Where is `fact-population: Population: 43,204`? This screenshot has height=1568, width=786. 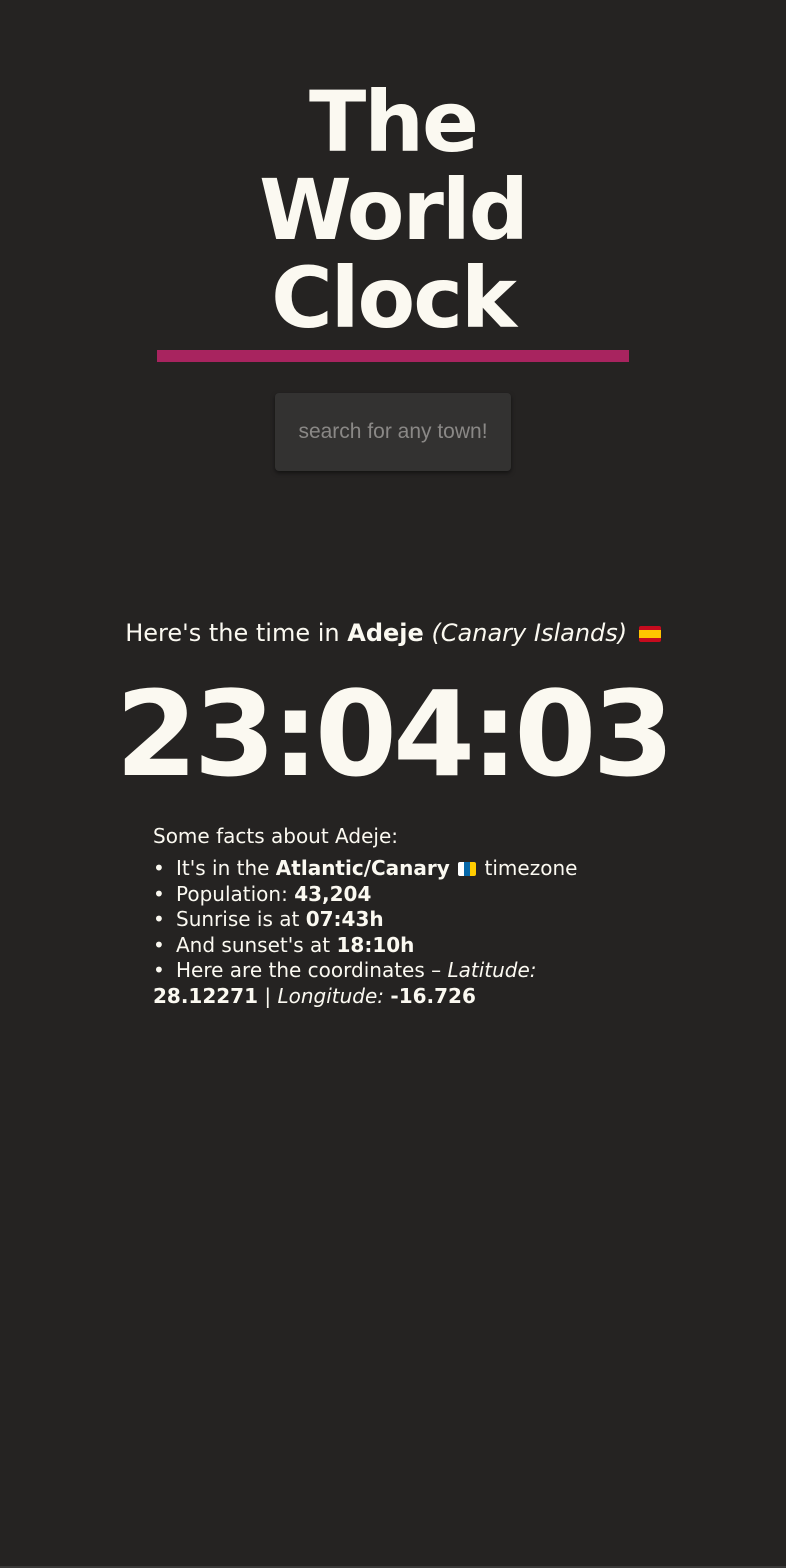 fact-population: Population: 43,204 is located at coordinates (398, 895).